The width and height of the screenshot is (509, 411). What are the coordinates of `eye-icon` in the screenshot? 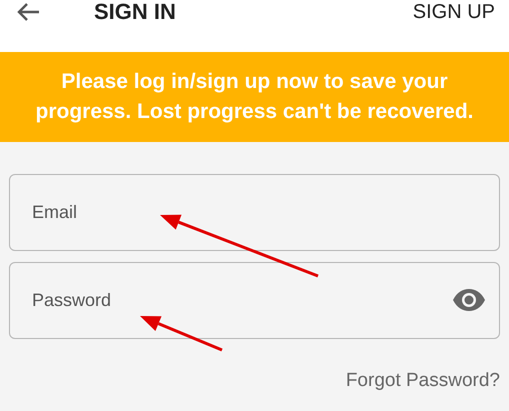 It's located at (469, 300).